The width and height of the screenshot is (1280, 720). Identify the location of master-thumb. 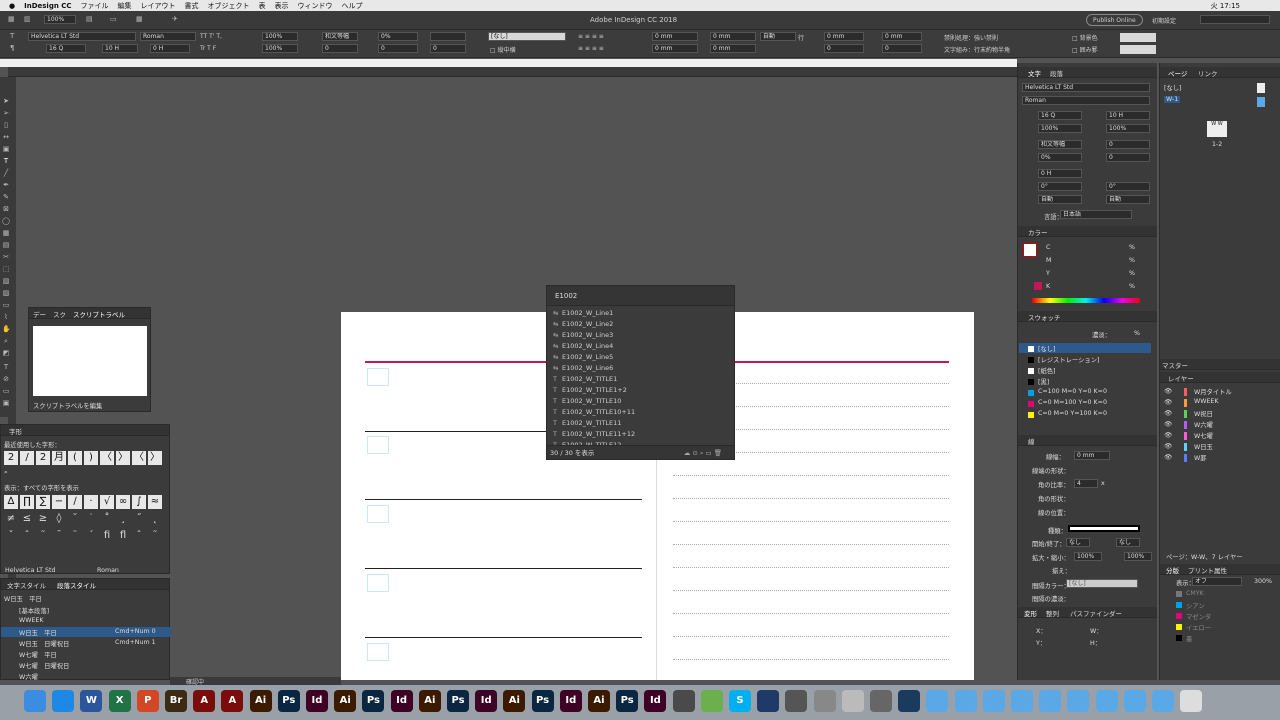
(1261, 88).